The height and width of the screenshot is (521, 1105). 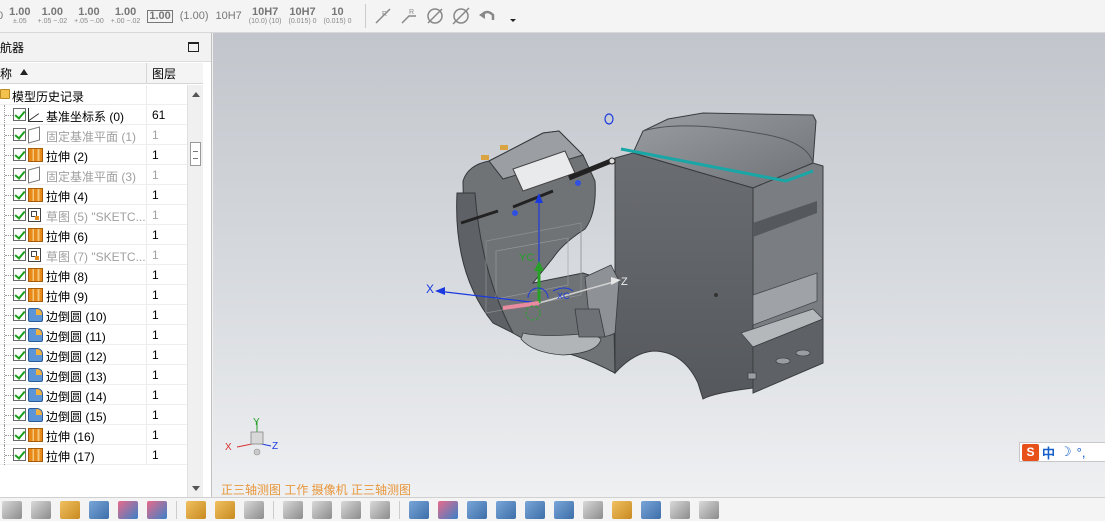 What do you see at coordinates (1030, 452) in the screenshot?
I see `ime-logo-icon: S` at bounding box center [1030, 452].